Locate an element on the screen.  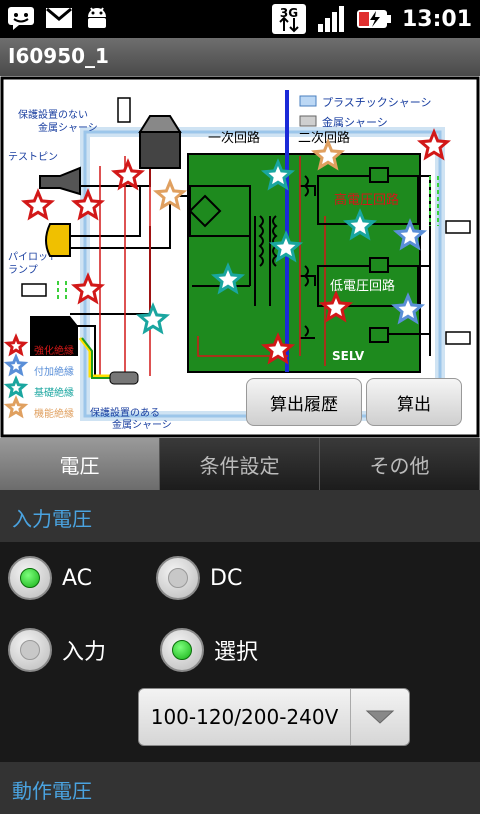
calc-button: 算出 is located at coordinates (414, 402).